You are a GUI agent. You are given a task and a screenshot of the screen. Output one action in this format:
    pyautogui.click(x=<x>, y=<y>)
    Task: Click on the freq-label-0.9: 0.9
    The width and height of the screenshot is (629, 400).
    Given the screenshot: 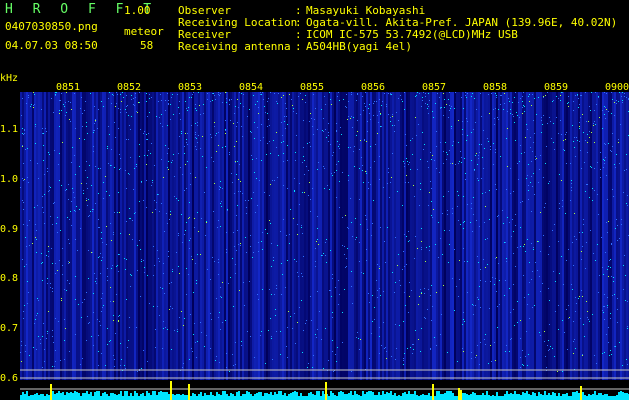 What is the action you would take?
    pyautogui.click(x=9, y=229)
    